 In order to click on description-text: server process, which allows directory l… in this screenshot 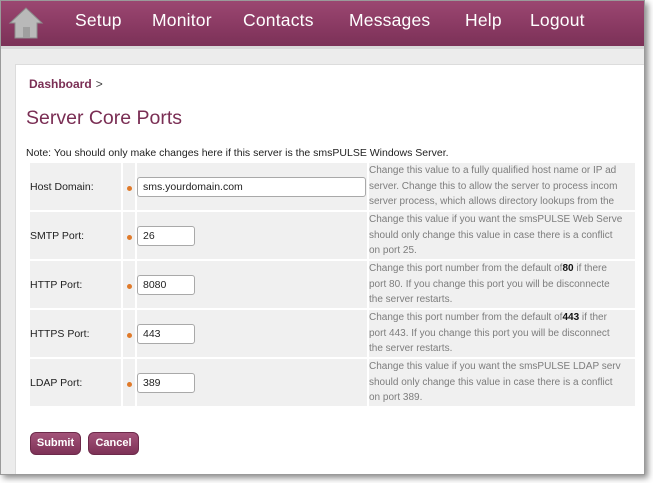, I will do `click(492, 202)`.